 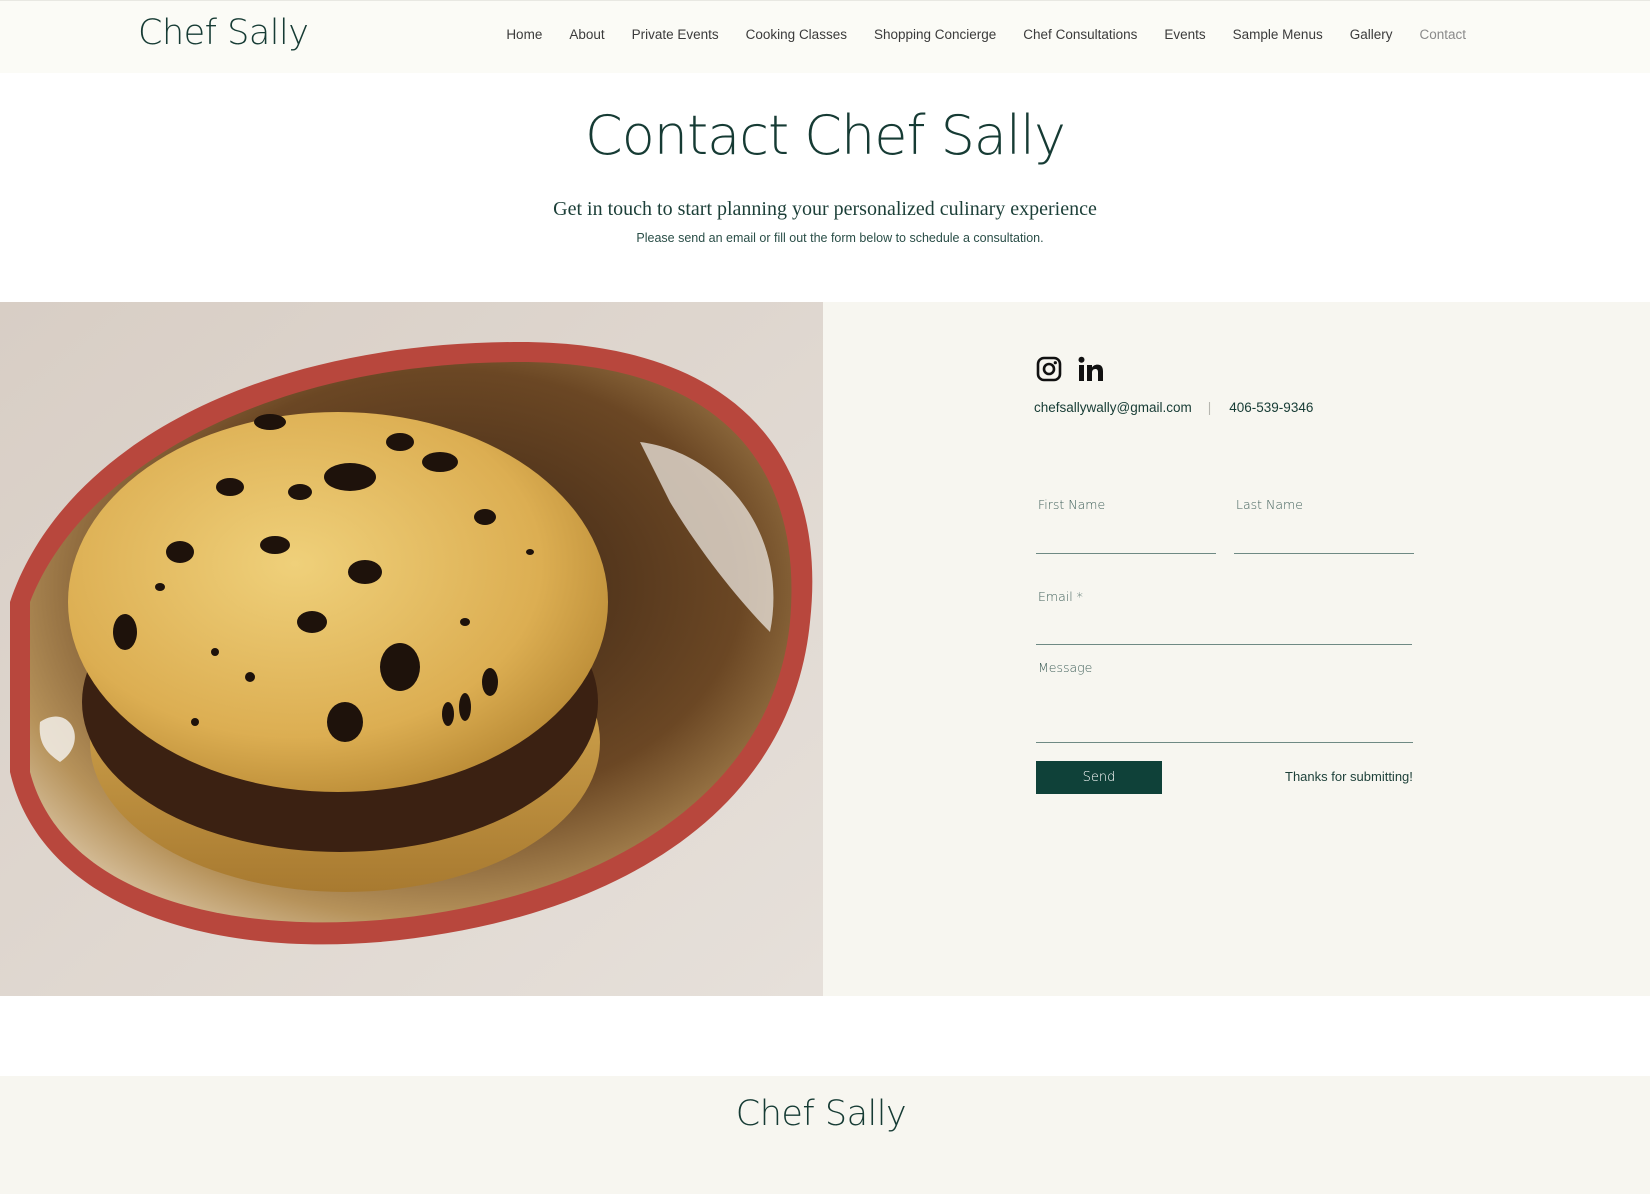 What do you see at coordinates (1442, 34) in the screenshot?
I see `nav-contact: Contact` at bounding box center [1442, 34].